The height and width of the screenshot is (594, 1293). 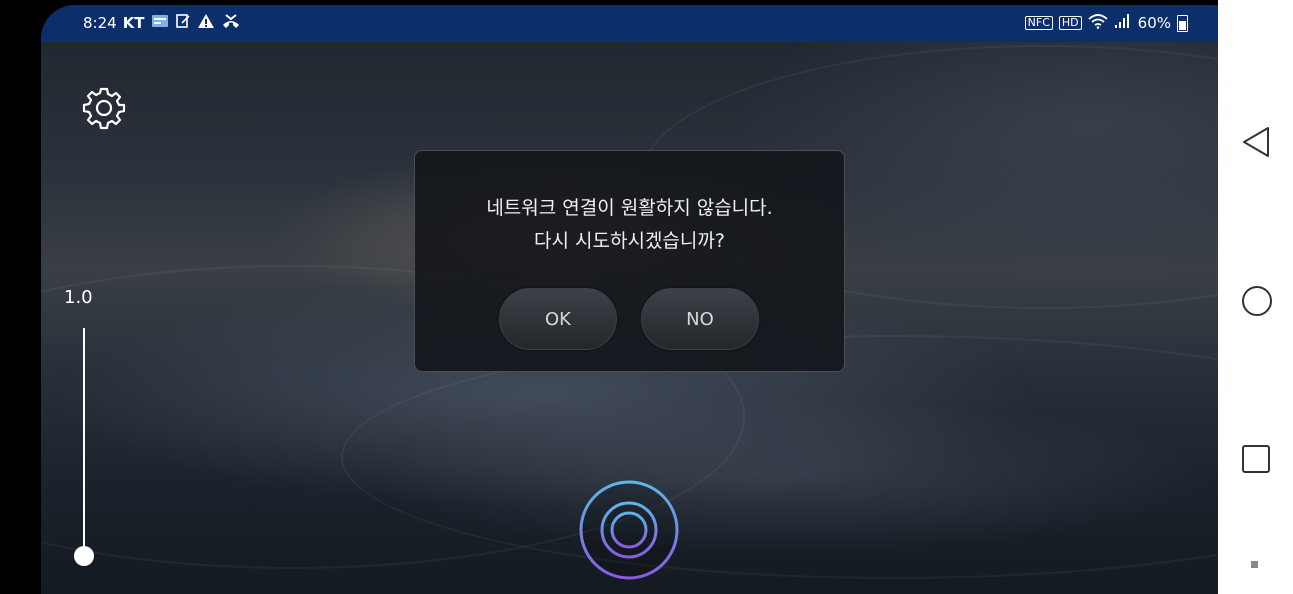 I want to click on missed-call-icon, so click(x=231, y=23).